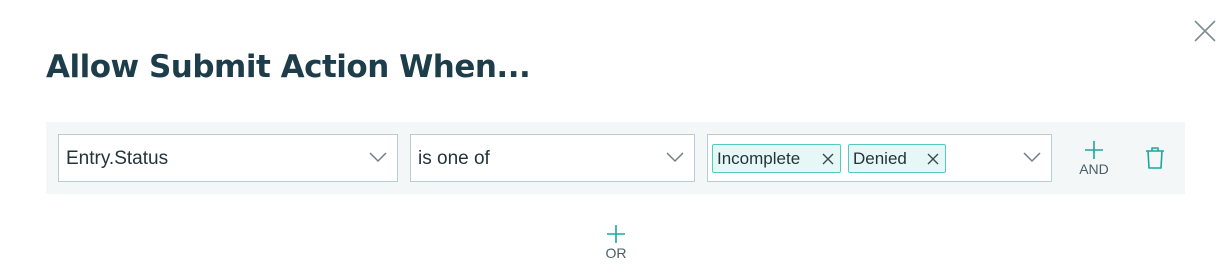 This screenshot has height=277, width=1231. I want to click on value-tag-label: Denied, so click(880, 158).